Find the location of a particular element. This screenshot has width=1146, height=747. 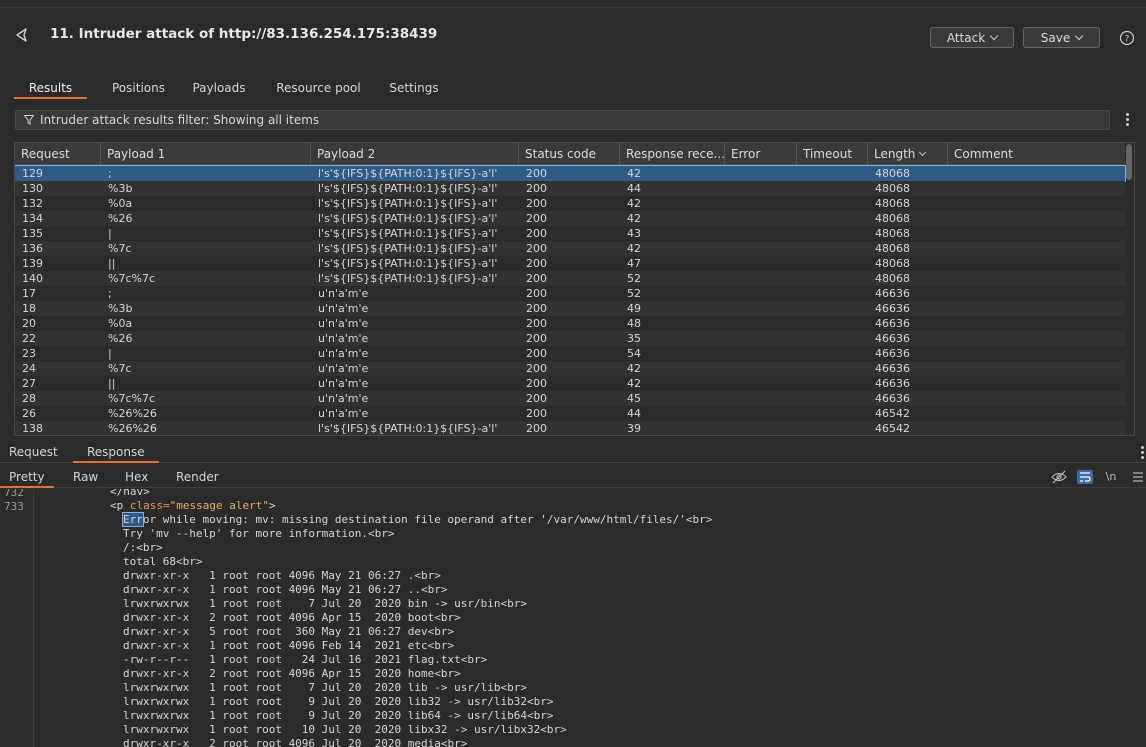

table-cell: 48068 is located at coordinates (892, 188).